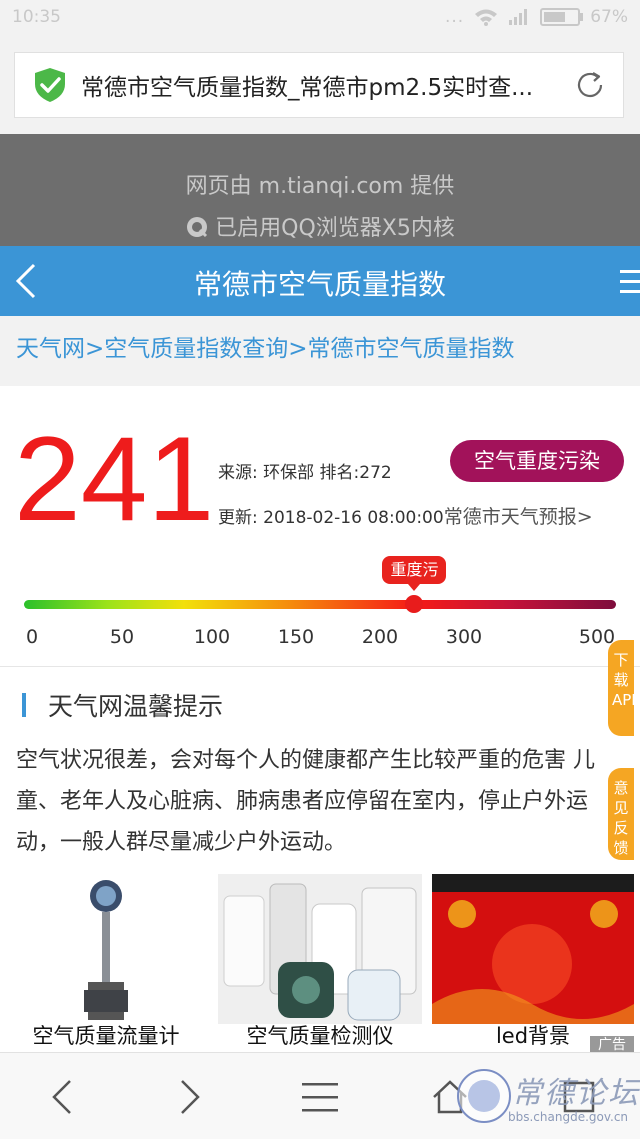 This screenshot has width=640, height=1139. I want to click on feedback-label: 意见反馈, so click(621, 818).